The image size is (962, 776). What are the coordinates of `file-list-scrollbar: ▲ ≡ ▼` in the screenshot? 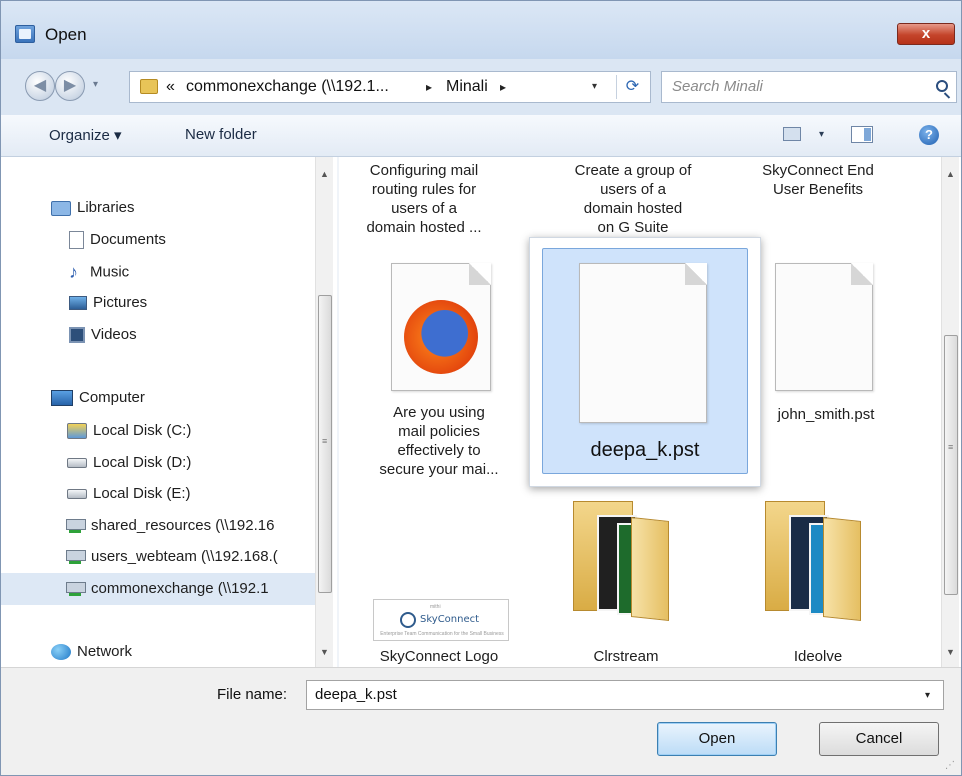 It's located at (950, 412).